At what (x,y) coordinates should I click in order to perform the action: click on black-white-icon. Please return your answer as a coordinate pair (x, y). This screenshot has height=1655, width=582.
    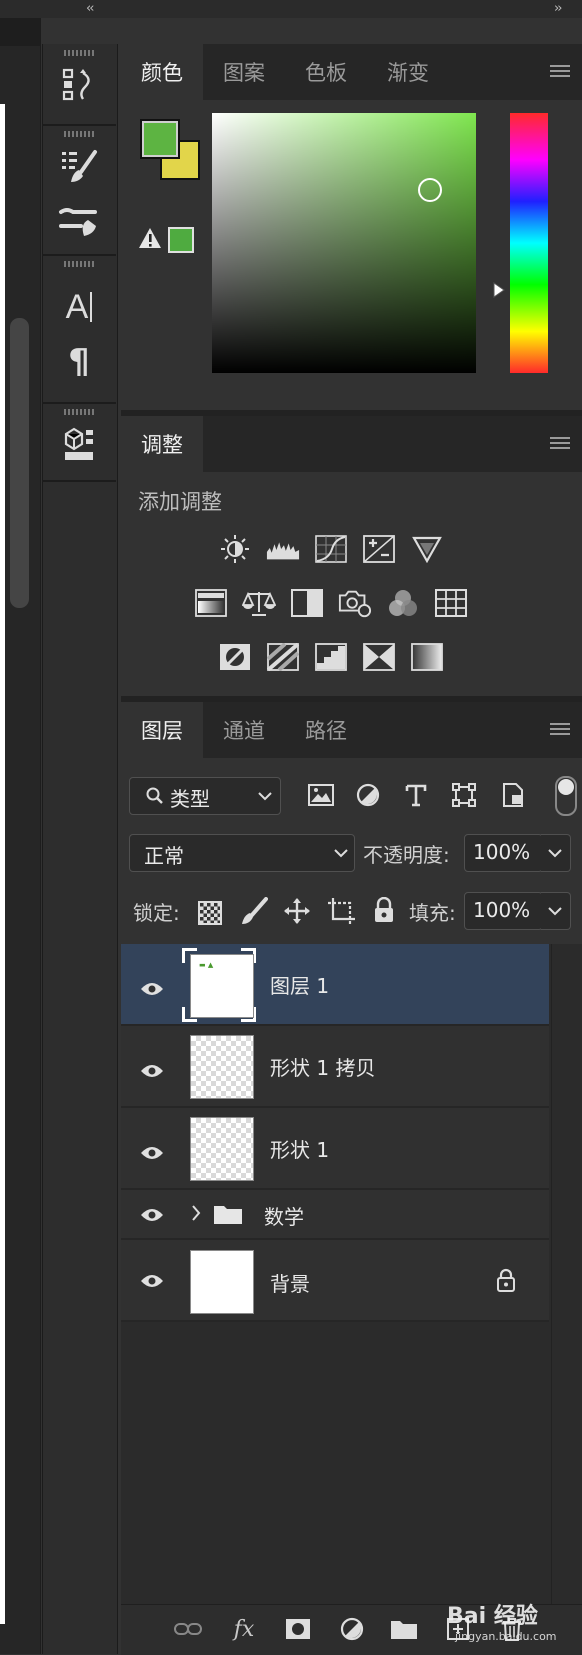
    Looking at the image, I should click on (307, 603).